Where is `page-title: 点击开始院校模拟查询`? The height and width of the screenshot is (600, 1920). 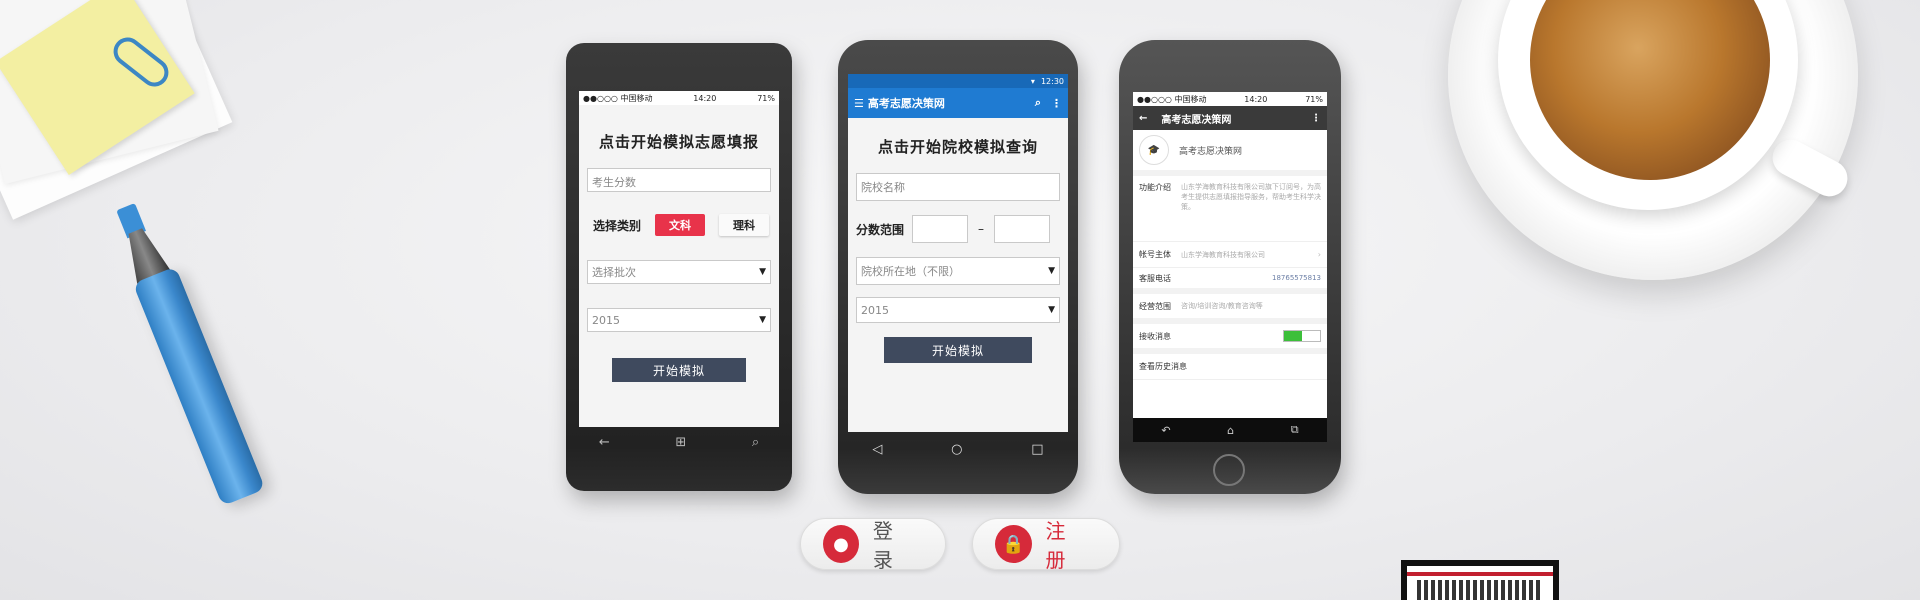
page-title: 点击开始院校模拟查询 is located at coordinates (957, 147).